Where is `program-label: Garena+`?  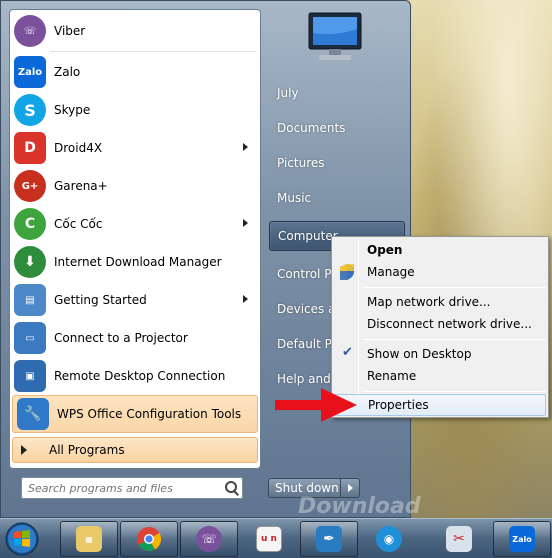
program-label: Garena+ is located at coordinates (81, 186).